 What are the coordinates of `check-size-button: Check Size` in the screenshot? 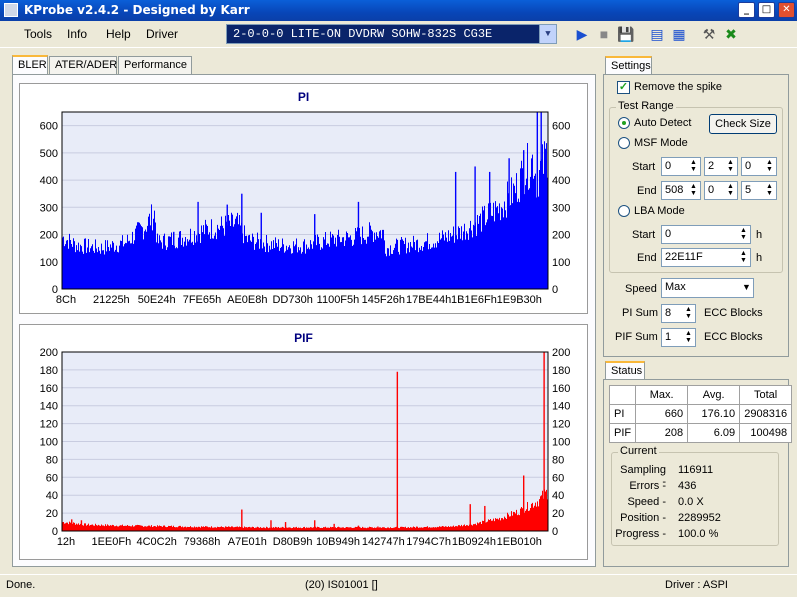 It's located at (743, 124).